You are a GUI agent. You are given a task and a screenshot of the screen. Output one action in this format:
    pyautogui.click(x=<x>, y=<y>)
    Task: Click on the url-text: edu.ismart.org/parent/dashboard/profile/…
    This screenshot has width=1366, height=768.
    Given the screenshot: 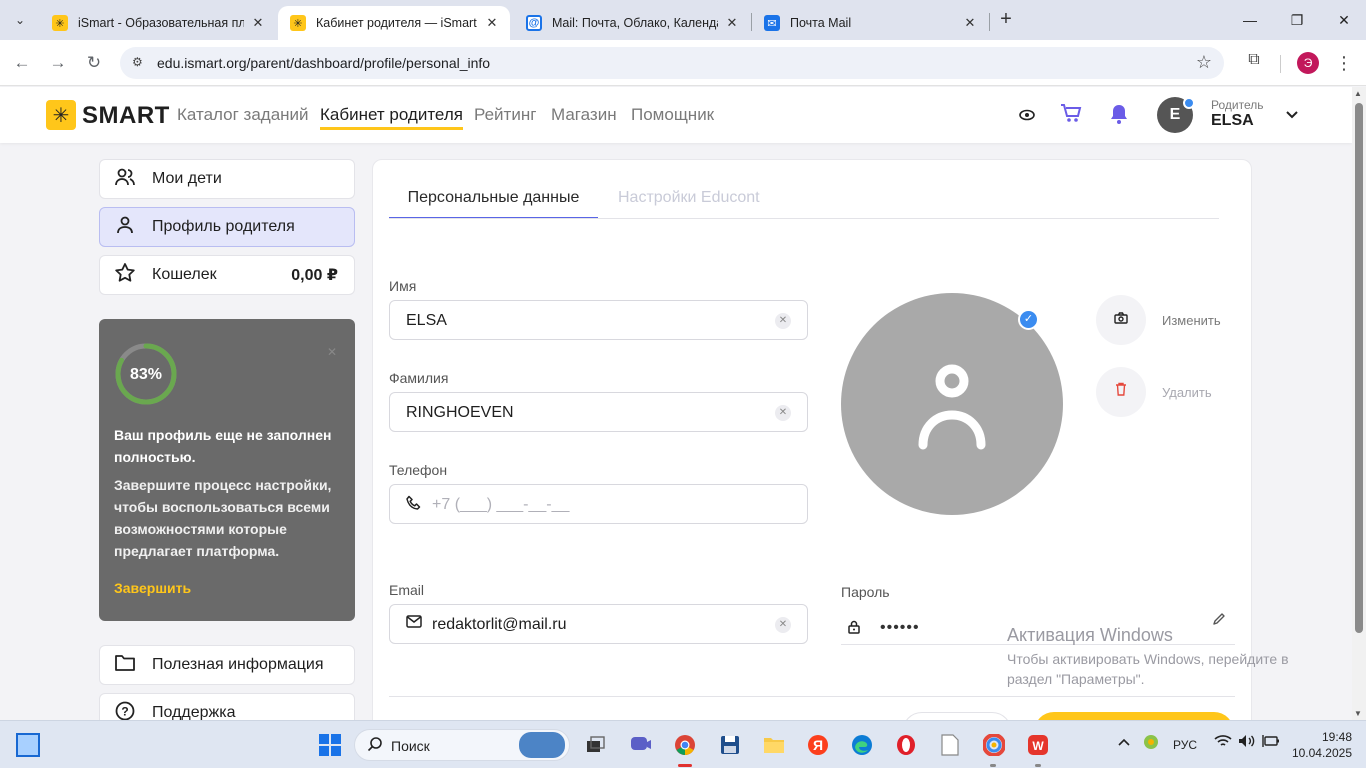 What is the action you would take?
    pyautogui.click(x=323, y=63)
    